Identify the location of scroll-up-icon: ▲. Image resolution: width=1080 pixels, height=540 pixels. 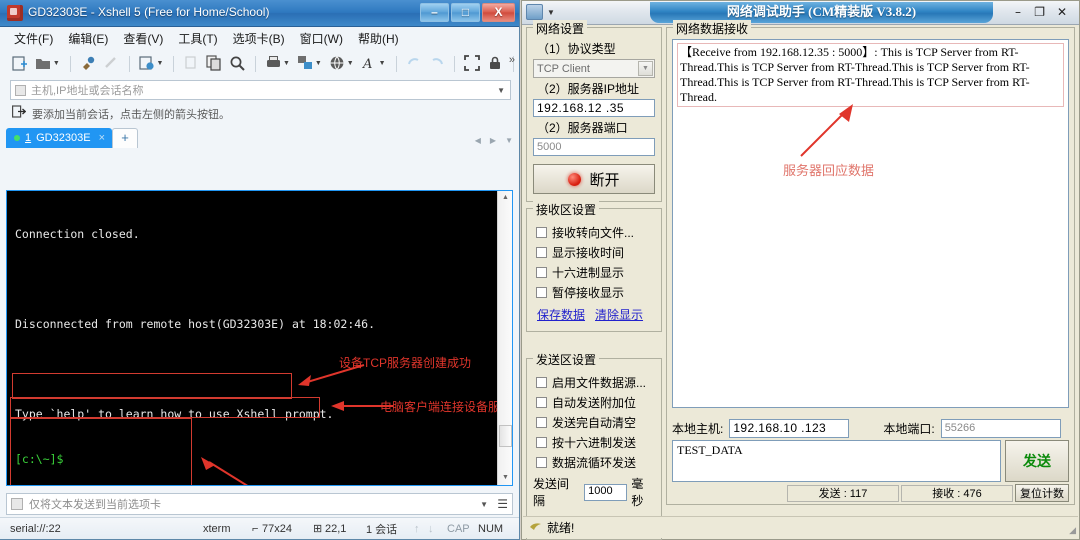
(505, 198).